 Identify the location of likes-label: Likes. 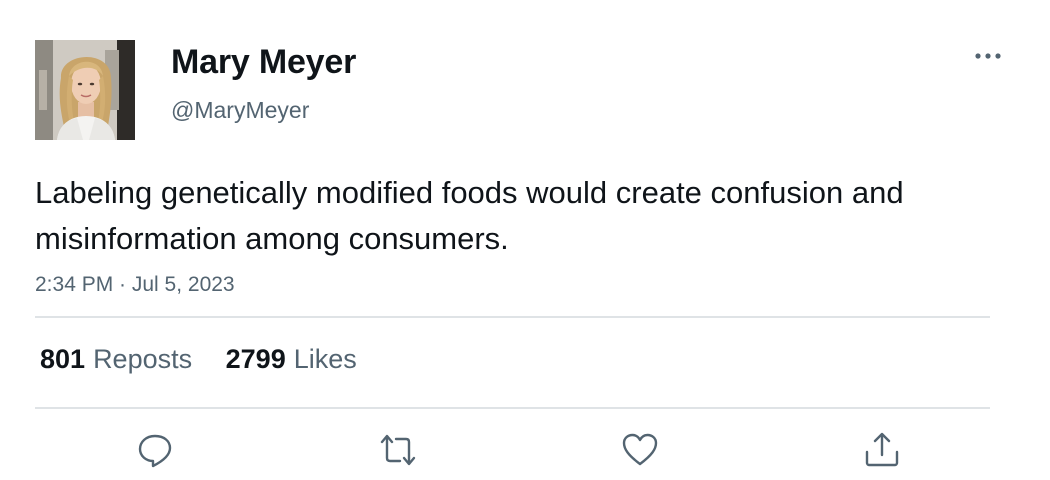
(325, 359).